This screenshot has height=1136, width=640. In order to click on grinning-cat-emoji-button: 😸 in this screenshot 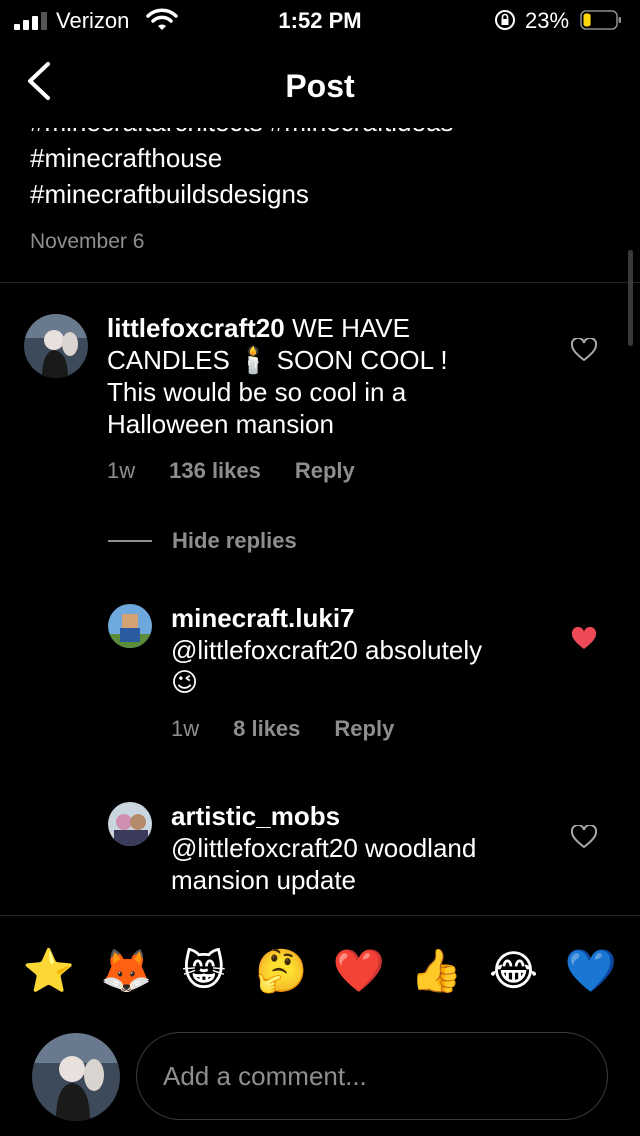, I will do `click(204, 971)`.